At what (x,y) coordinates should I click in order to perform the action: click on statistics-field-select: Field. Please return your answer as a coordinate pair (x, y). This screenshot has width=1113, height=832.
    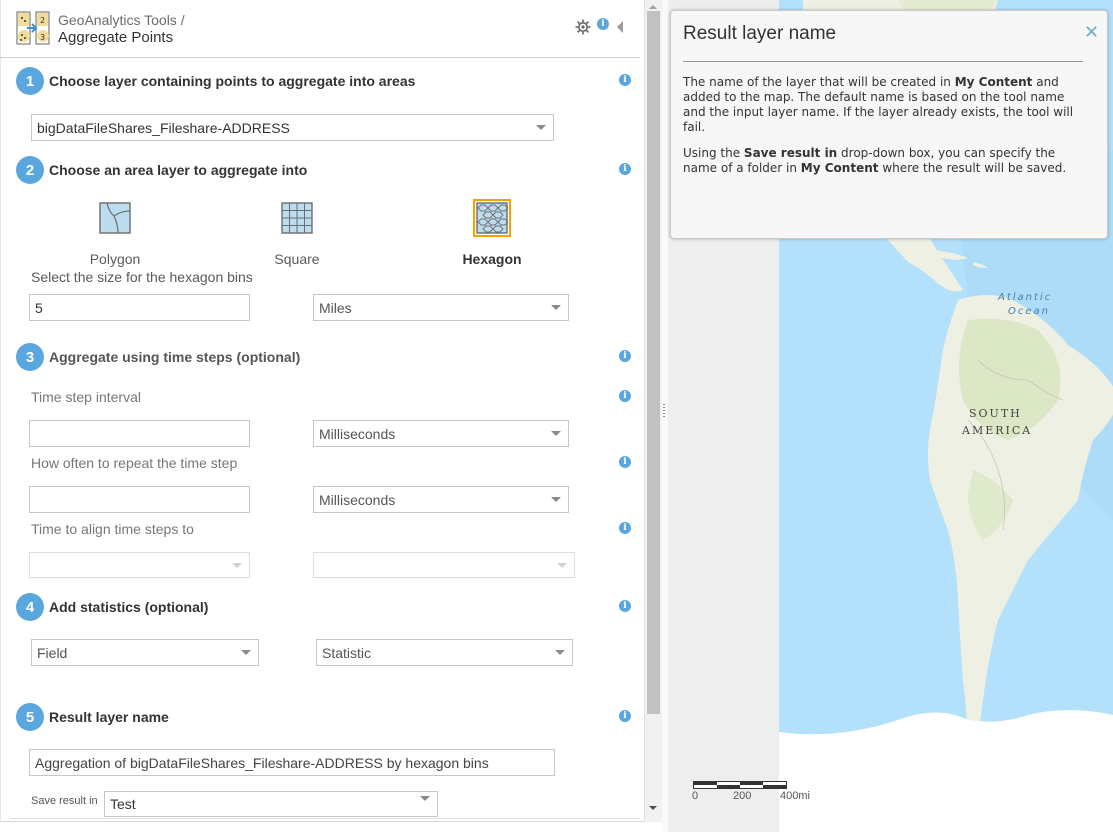
    Looking at the image, I should click on (145, 652).